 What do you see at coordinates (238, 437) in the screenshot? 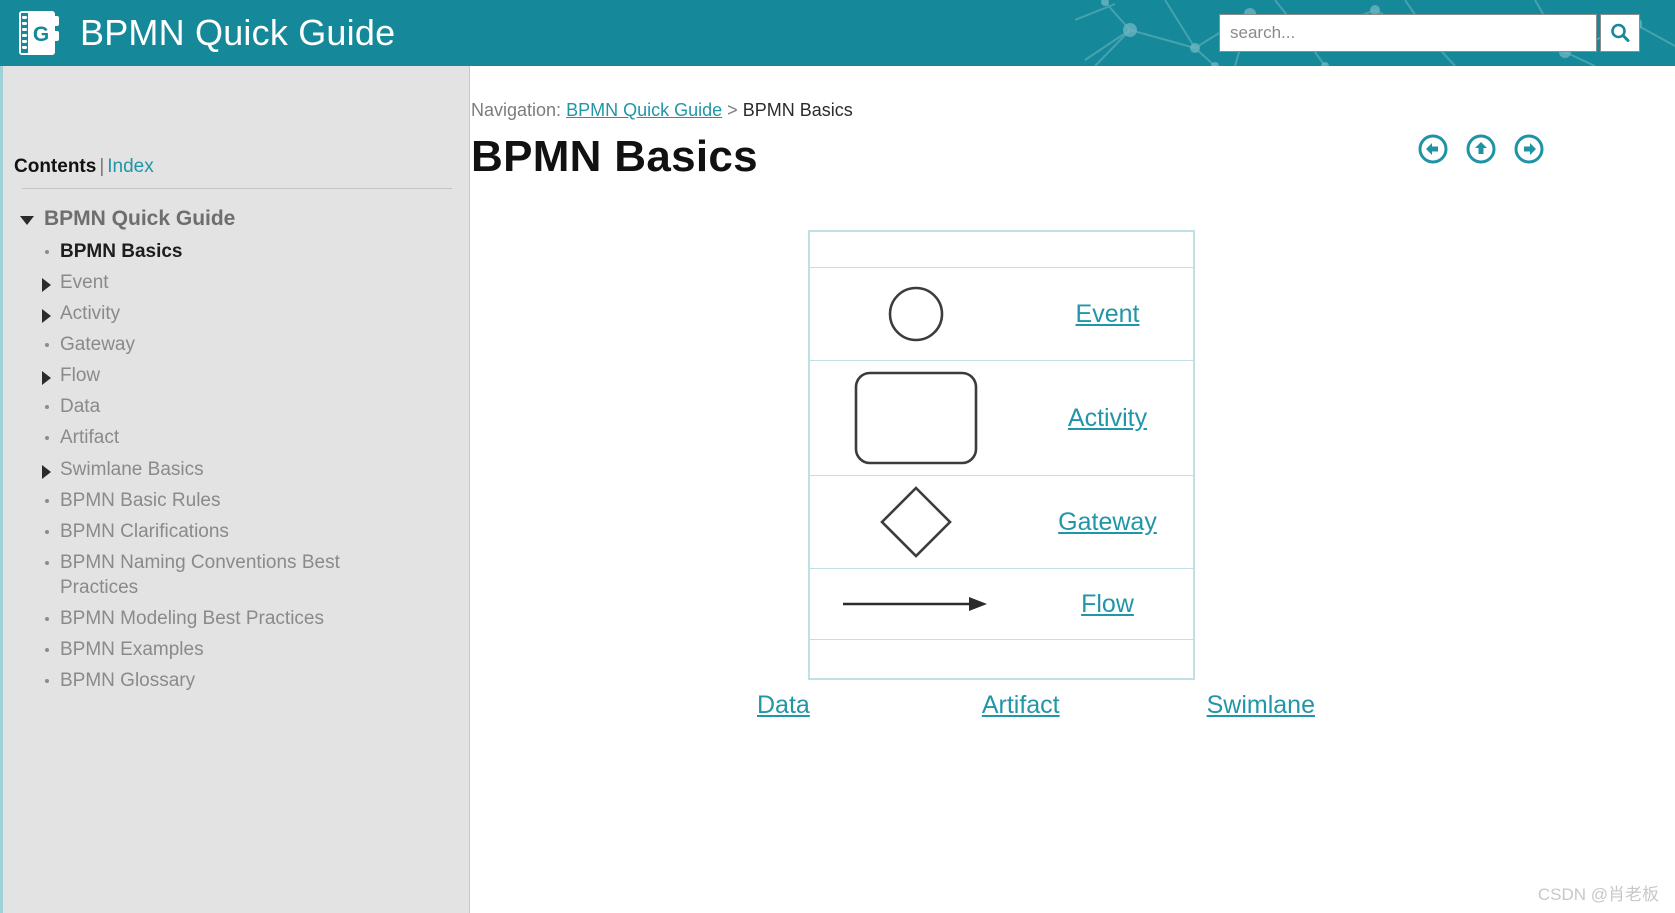
I see `sidebar-item-artifact: Artifact` at bounding box center [238, 437].